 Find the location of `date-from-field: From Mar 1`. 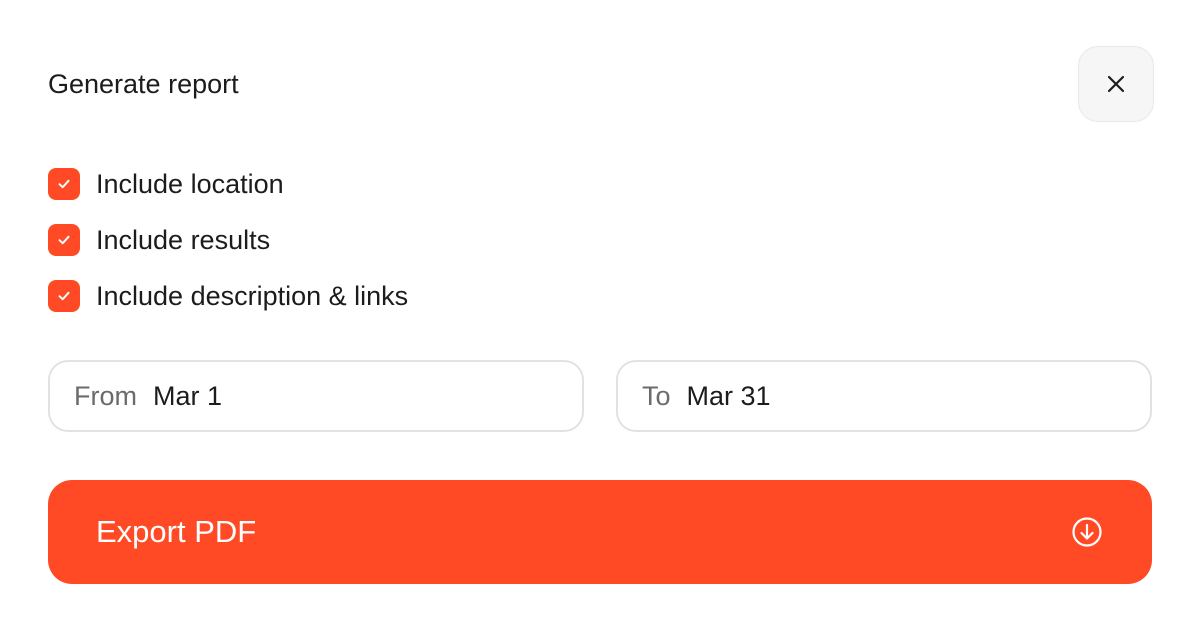

date-from-field: From Mar 1 is located at coordinates (316, 396).